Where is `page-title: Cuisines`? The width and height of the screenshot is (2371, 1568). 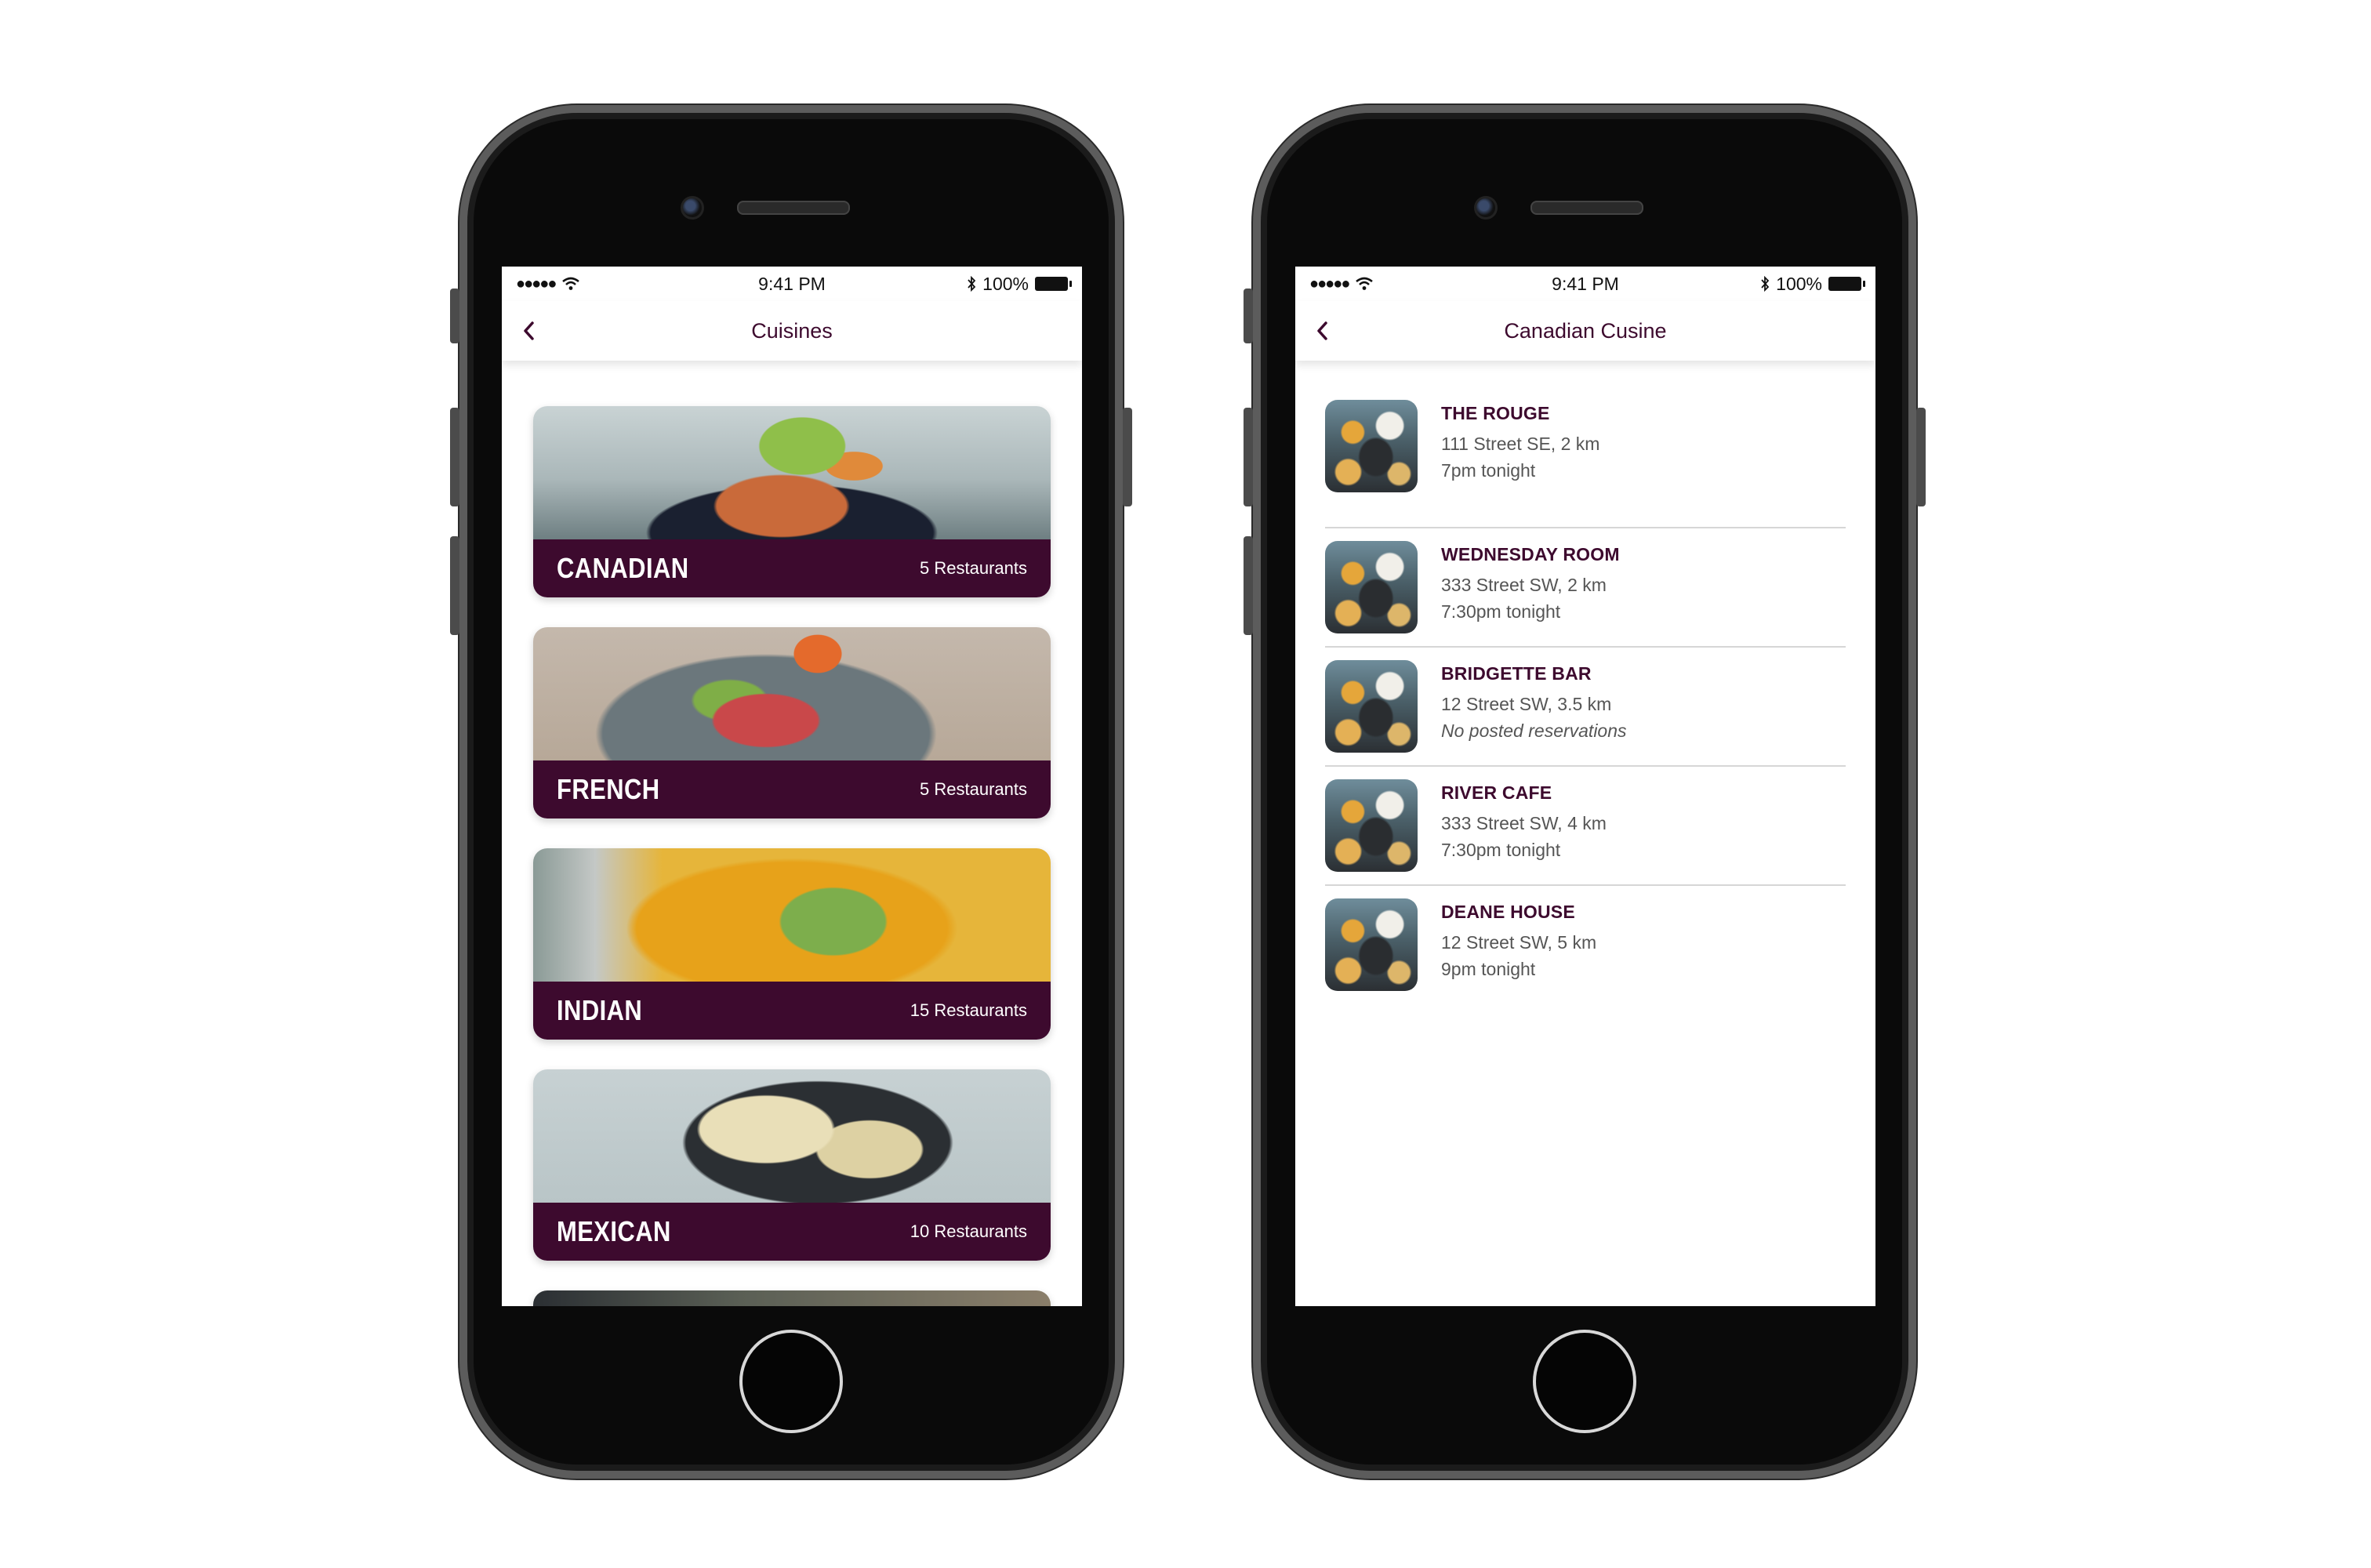 page-title: Cuisines is located at coordinates (792, 330).